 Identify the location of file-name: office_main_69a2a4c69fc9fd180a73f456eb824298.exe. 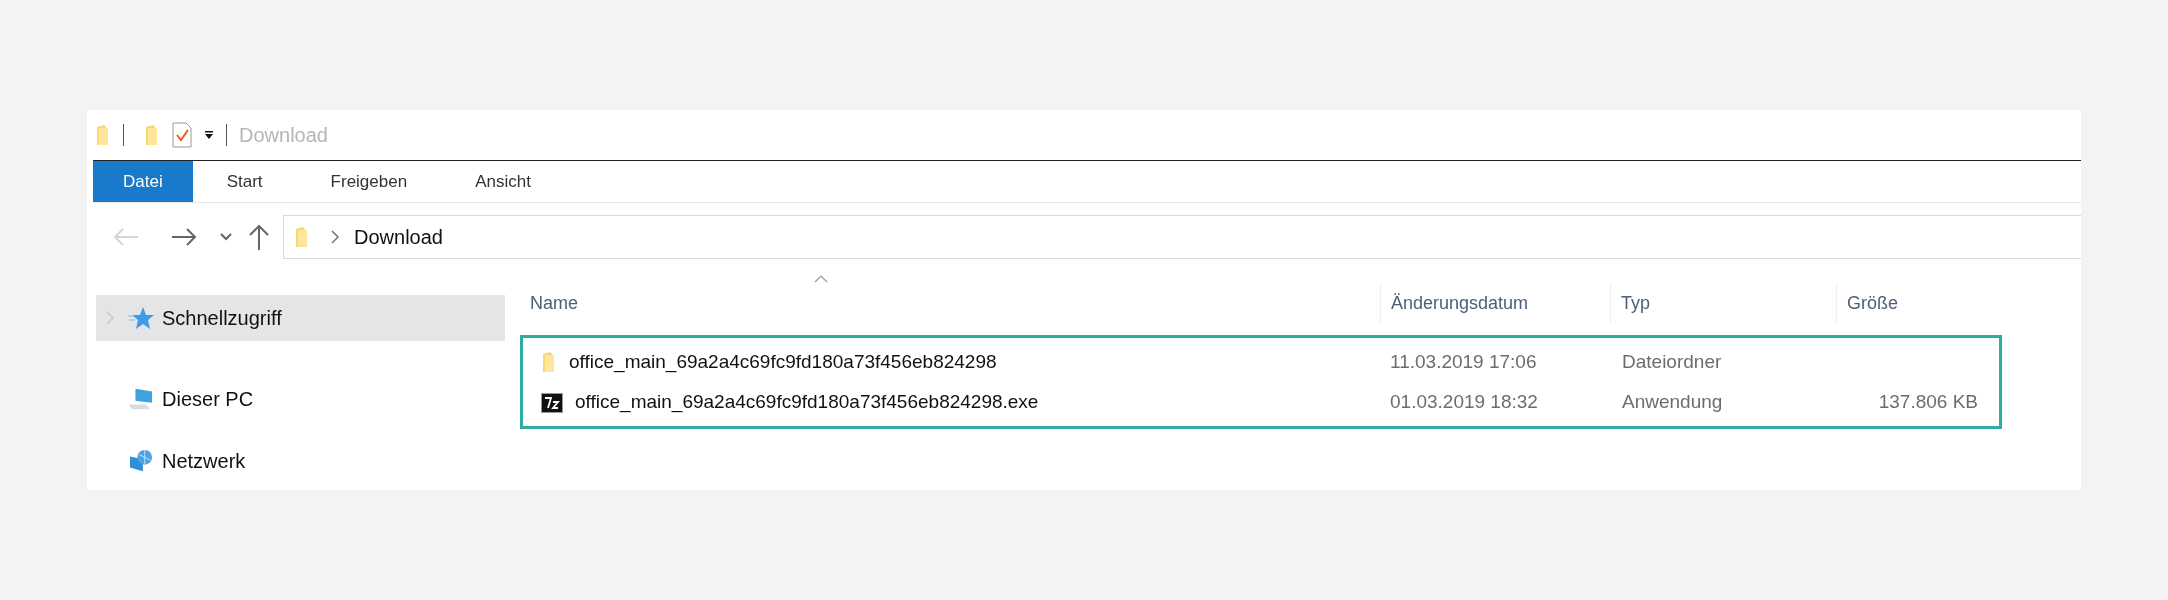
(807, 402).